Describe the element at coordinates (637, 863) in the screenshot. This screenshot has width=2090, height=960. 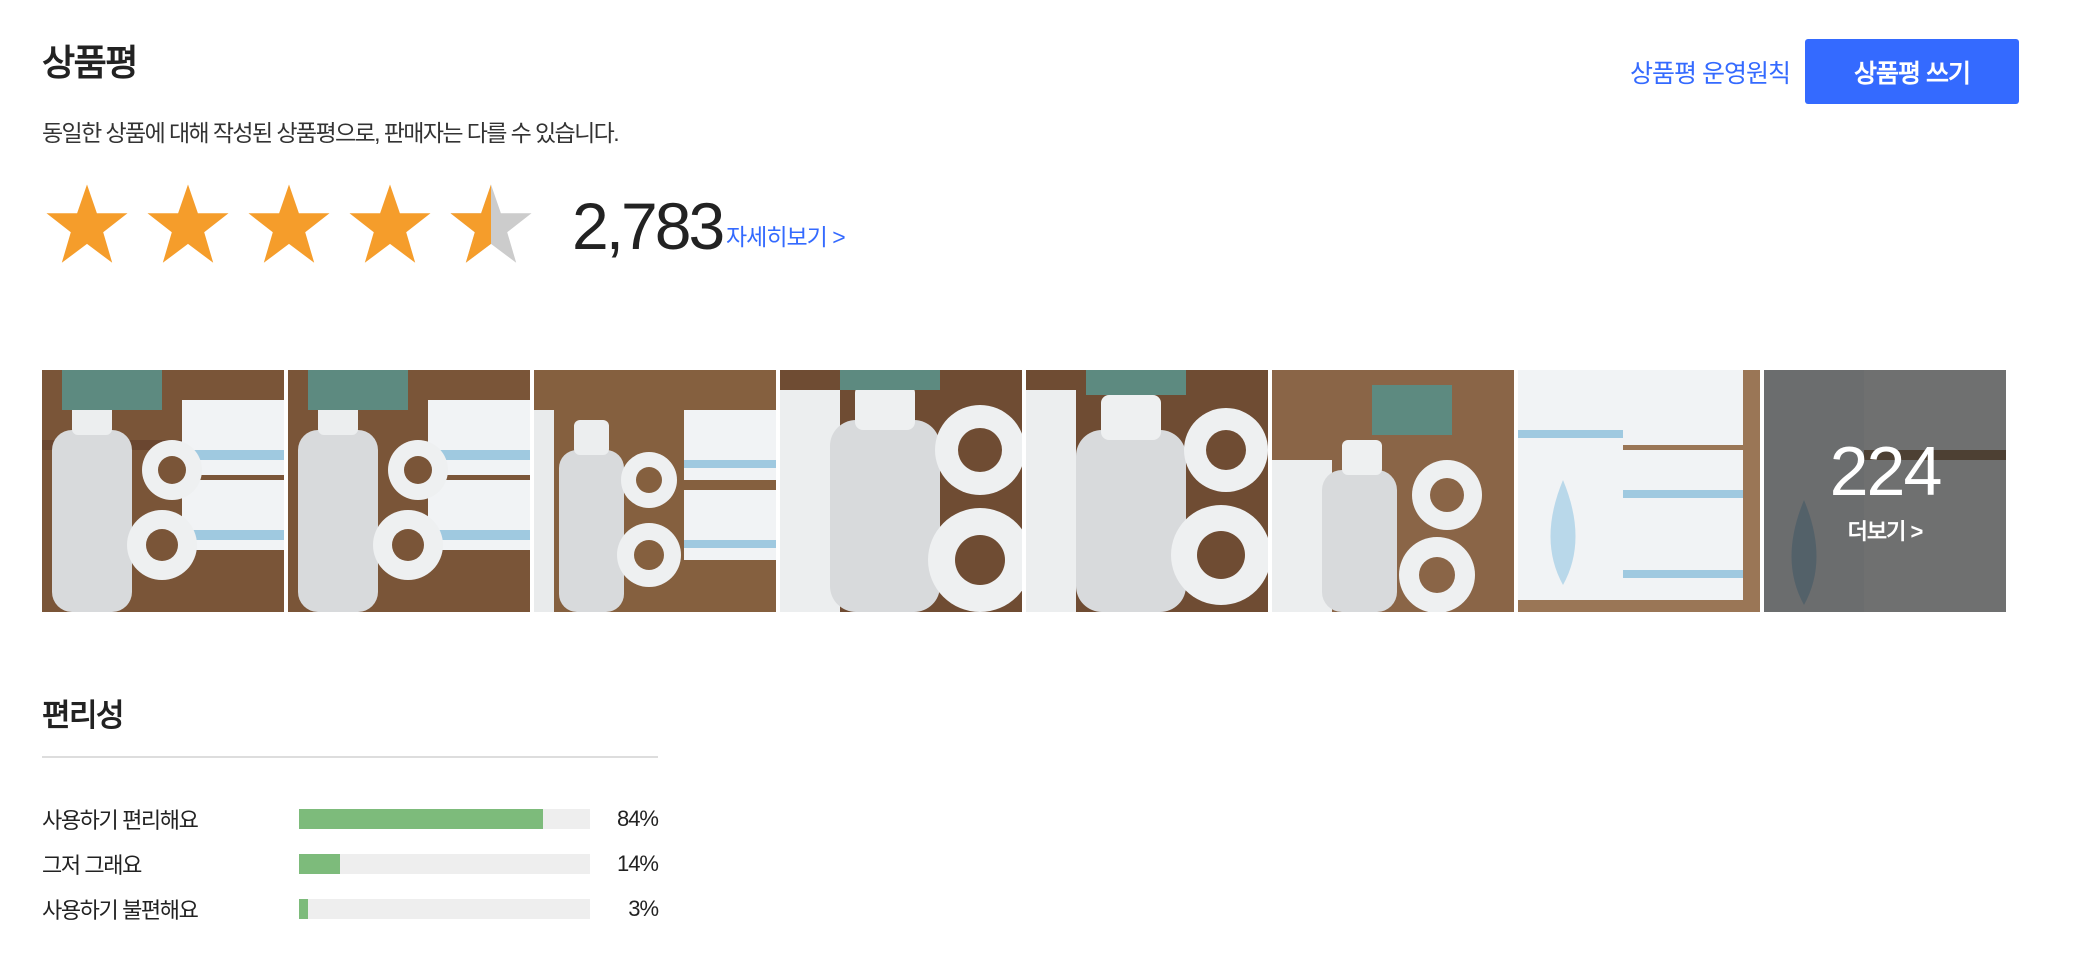
I see `survey-row-percent: 14%` at that location.